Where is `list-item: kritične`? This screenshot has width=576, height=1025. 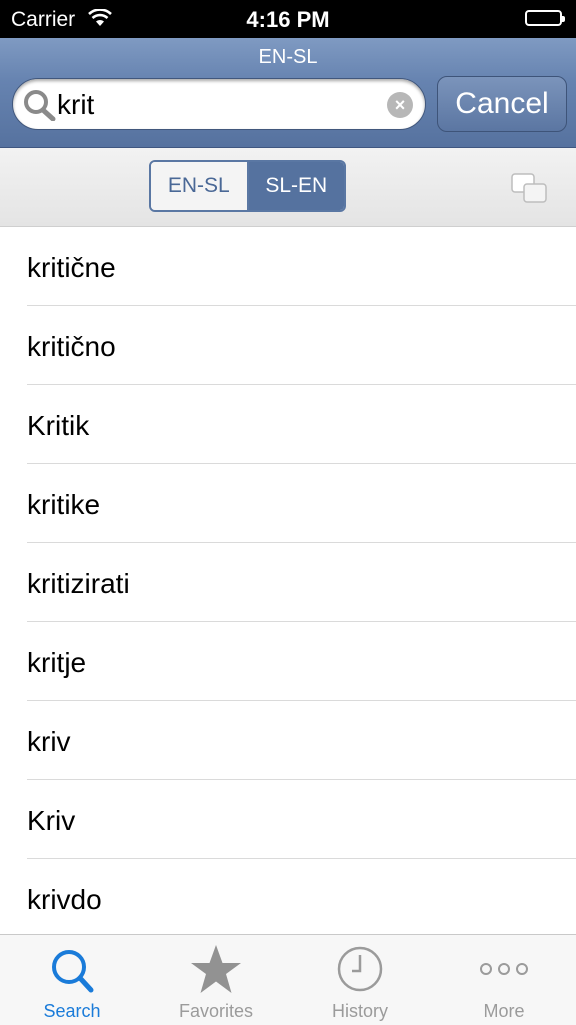 list-item: kritične is located at coordinates (301, 266).